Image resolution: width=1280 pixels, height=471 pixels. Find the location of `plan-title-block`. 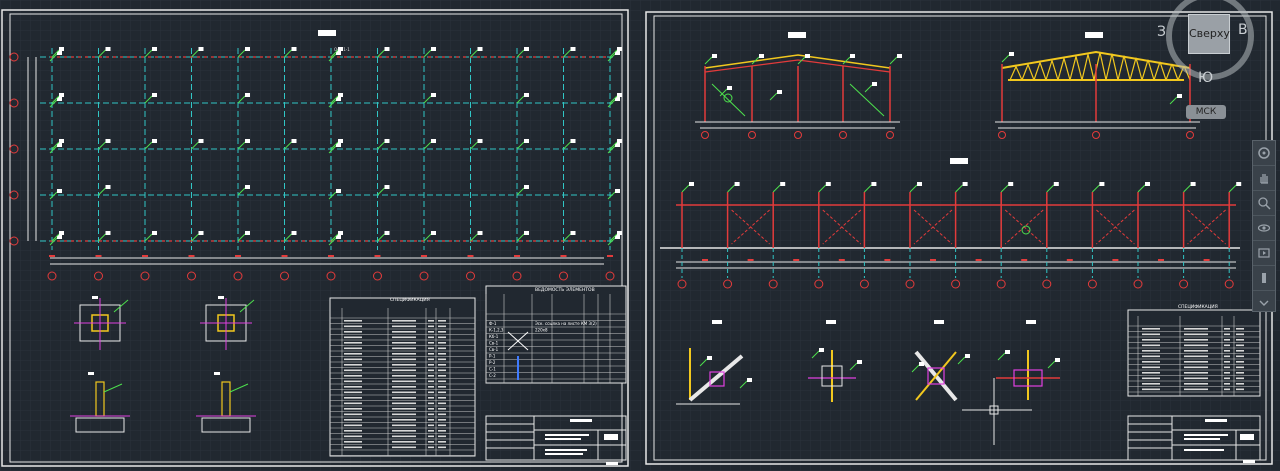

plan-title-block is located at coordinates (327, 33).